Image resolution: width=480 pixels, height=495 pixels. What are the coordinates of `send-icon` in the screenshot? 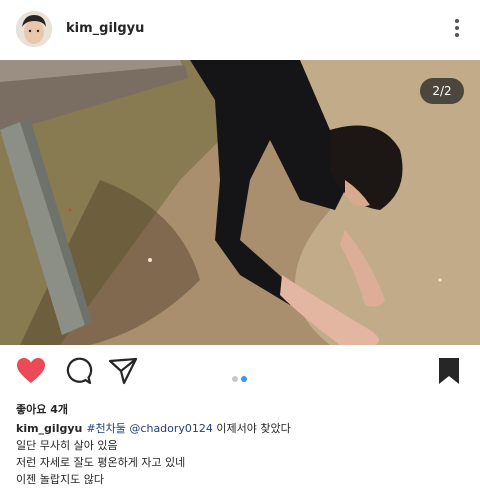 It's located at (123, 371).